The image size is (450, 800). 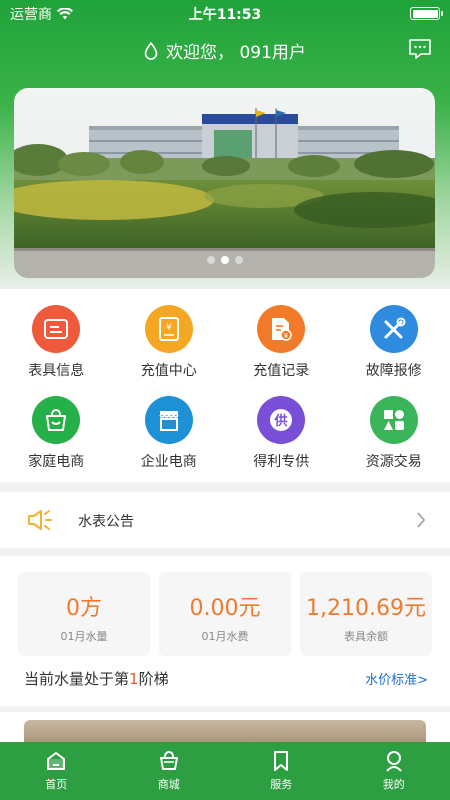 I want to click on grid-label: 充值中心, so click(x=168, y=371).